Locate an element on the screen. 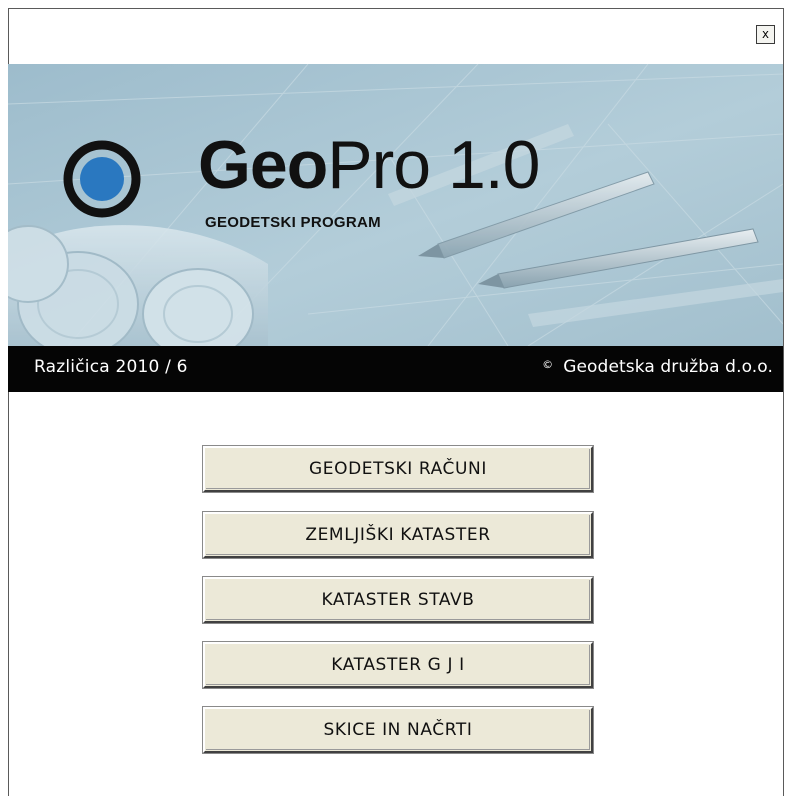 The image size is (787, 796). button-label: ZEMLJIŠKI KATASTER is located at coordinates (398, 535).